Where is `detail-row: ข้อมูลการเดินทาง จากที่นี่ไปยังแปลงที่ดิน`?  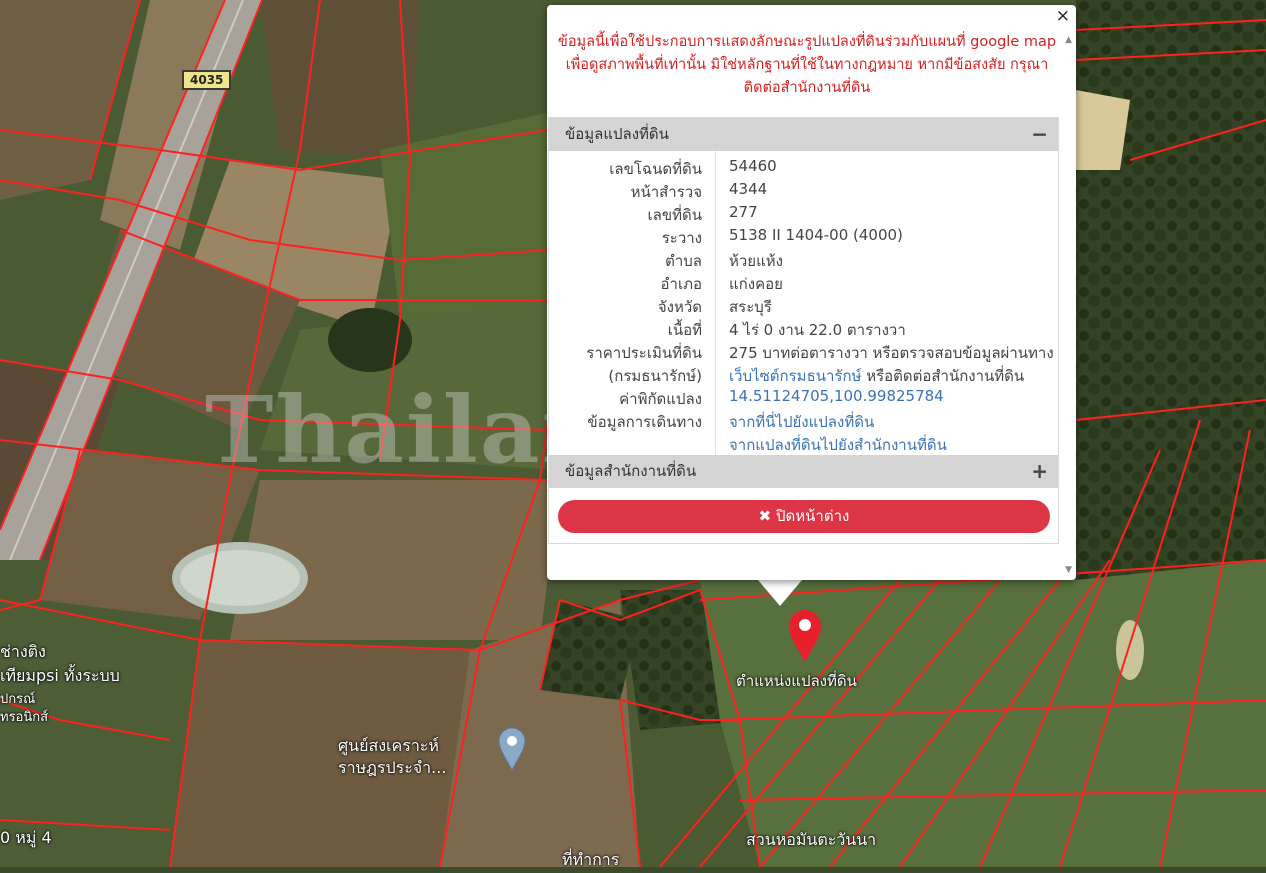
detail-row: ข้อมูลการเดินทาง จากที่นี่ไปยังแปลงที่ดิน is located at coordinates (803, 421).